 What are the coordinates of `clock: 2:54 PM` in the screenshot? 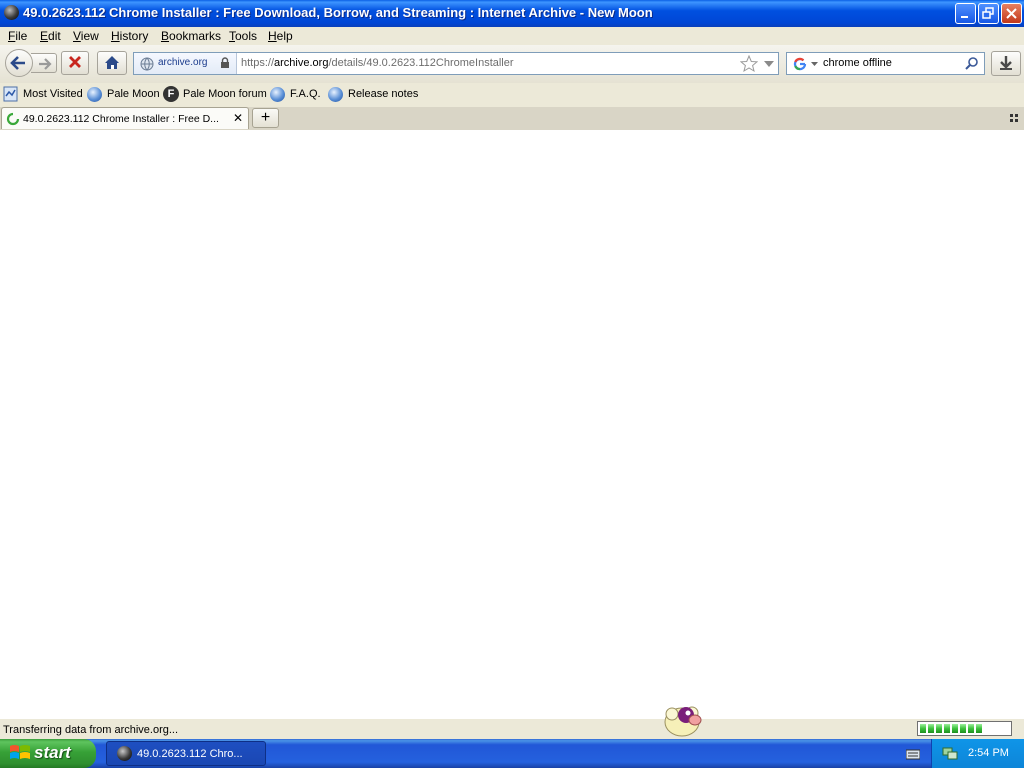 It's located at (988, 753).